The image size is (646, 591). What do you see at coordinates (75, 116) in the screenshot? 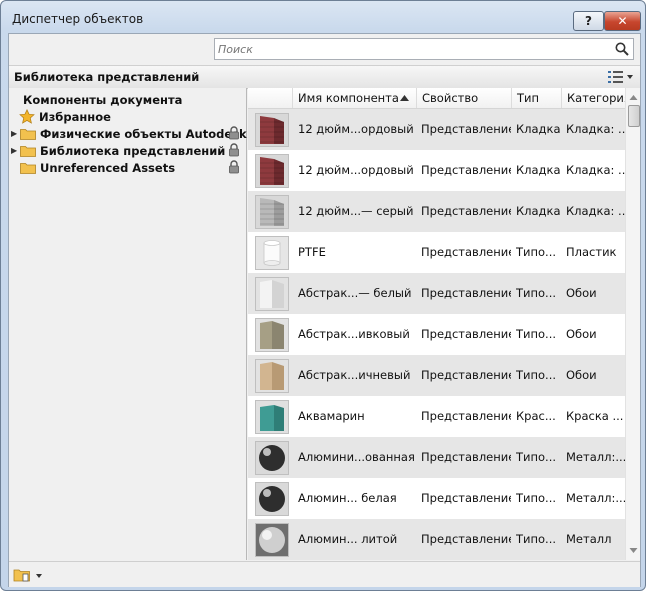
I see `favorites-label: Избранное` at bounding box center [75, 116].